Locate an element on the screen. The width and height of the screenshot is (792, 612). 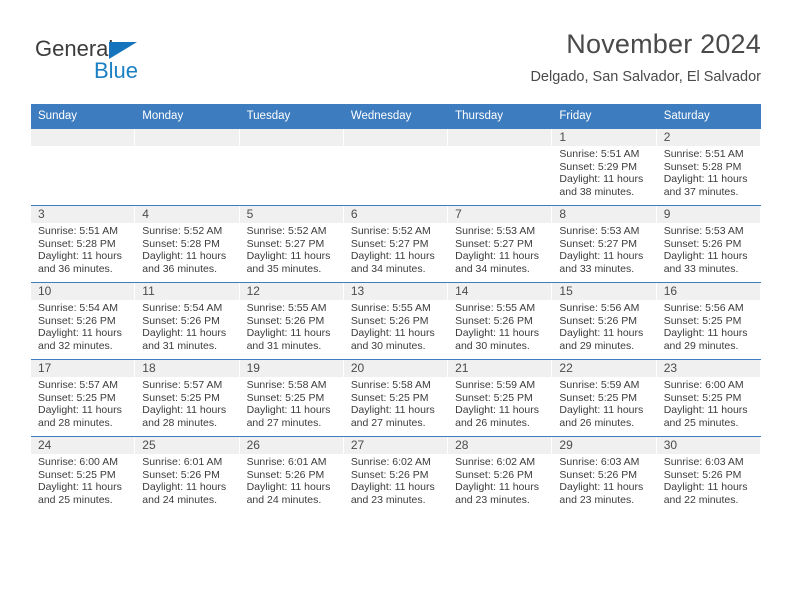
general-blue-logo: General Blue is located at coordinates (120, 65).